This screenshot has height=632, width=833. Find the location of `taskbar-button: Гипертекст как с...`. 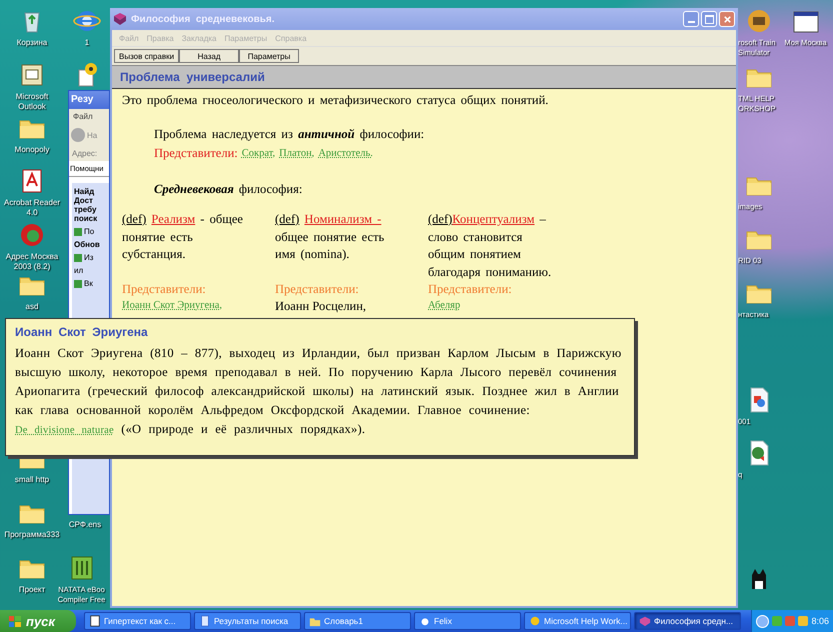

taskbar-button: Гипертекст как с... is located at coordinates (137, 621).